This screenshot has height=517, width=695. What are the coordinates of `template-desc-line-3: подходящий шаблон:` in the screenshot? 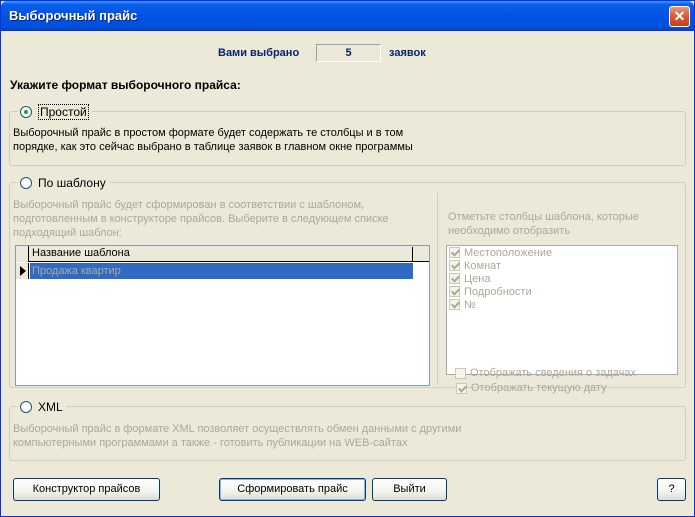 It's located at (67, 233).